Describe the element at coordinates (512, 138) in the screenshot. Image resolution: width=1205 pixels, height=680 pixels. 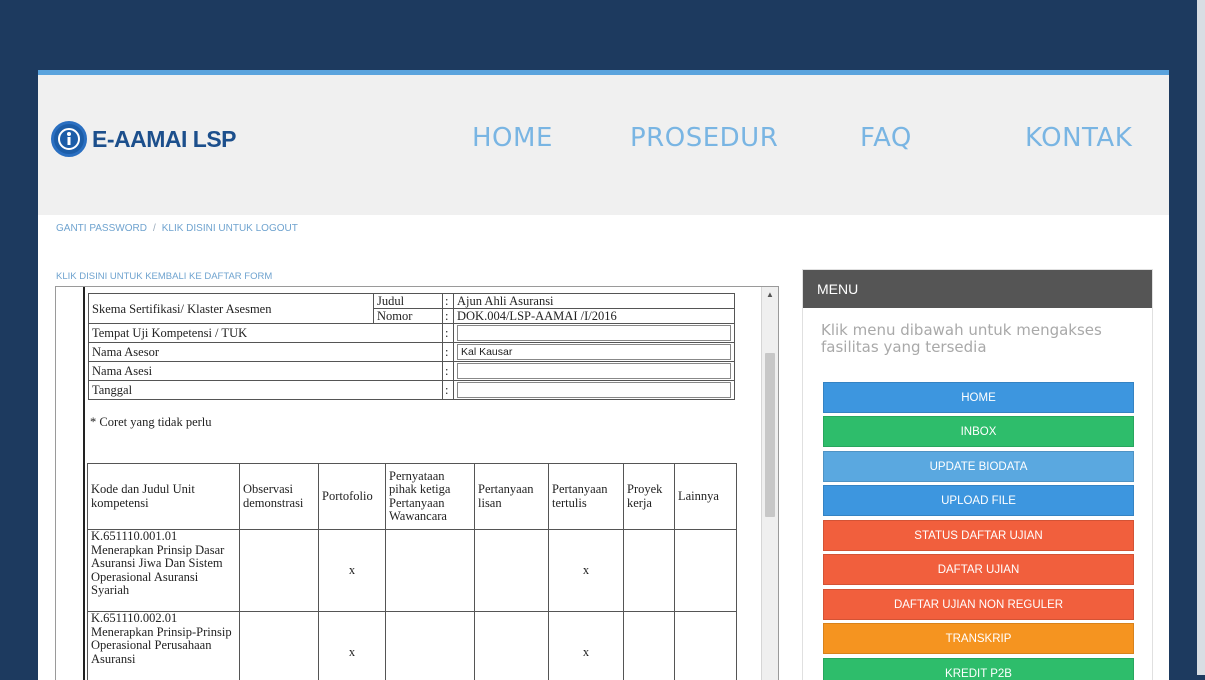
I see `nav-home: HOME` at that location.